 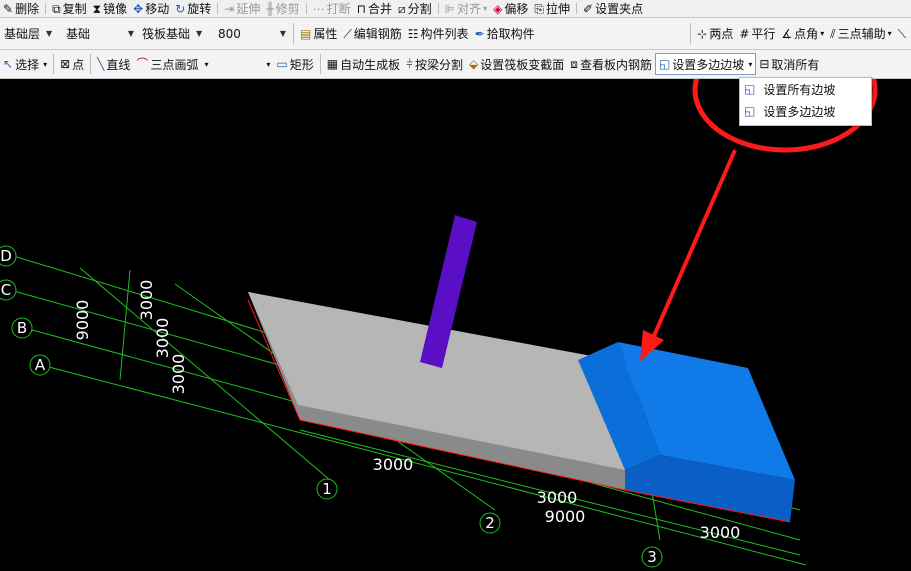 I want to click on three-point-aux-button: ⫽ 三点辅助 ▾, so click(x=860, y=33).